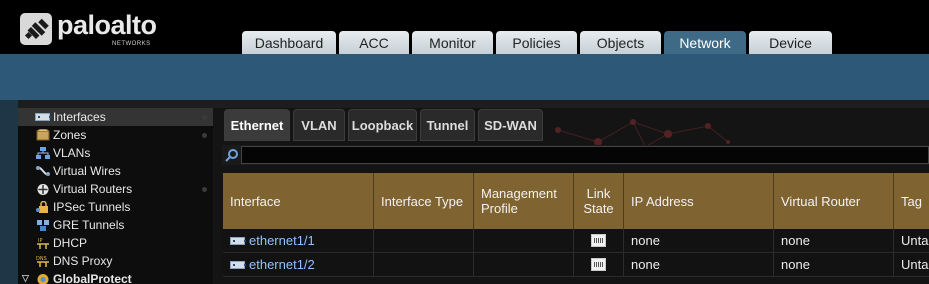 This screenshot has width=929, height=284. Describe the element at coordinates (115, 135) in the screenshot. I see `sidebar-item-zones: Zones` at that location.